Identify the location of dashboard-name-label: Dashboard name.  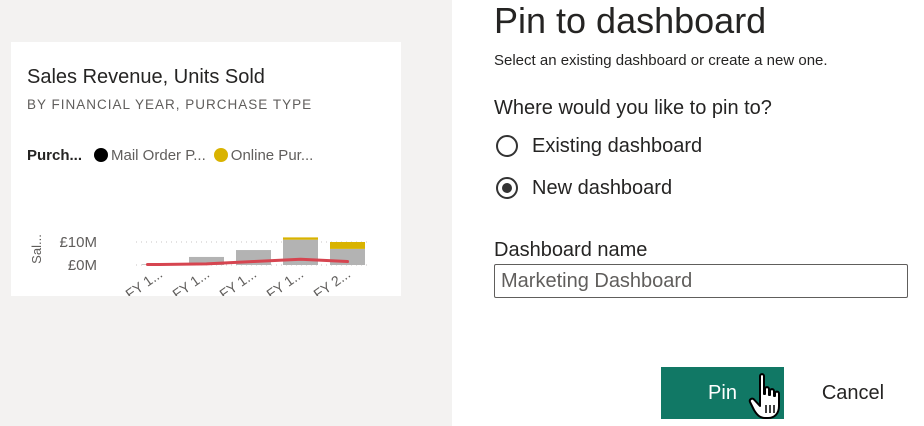
(571, 250).